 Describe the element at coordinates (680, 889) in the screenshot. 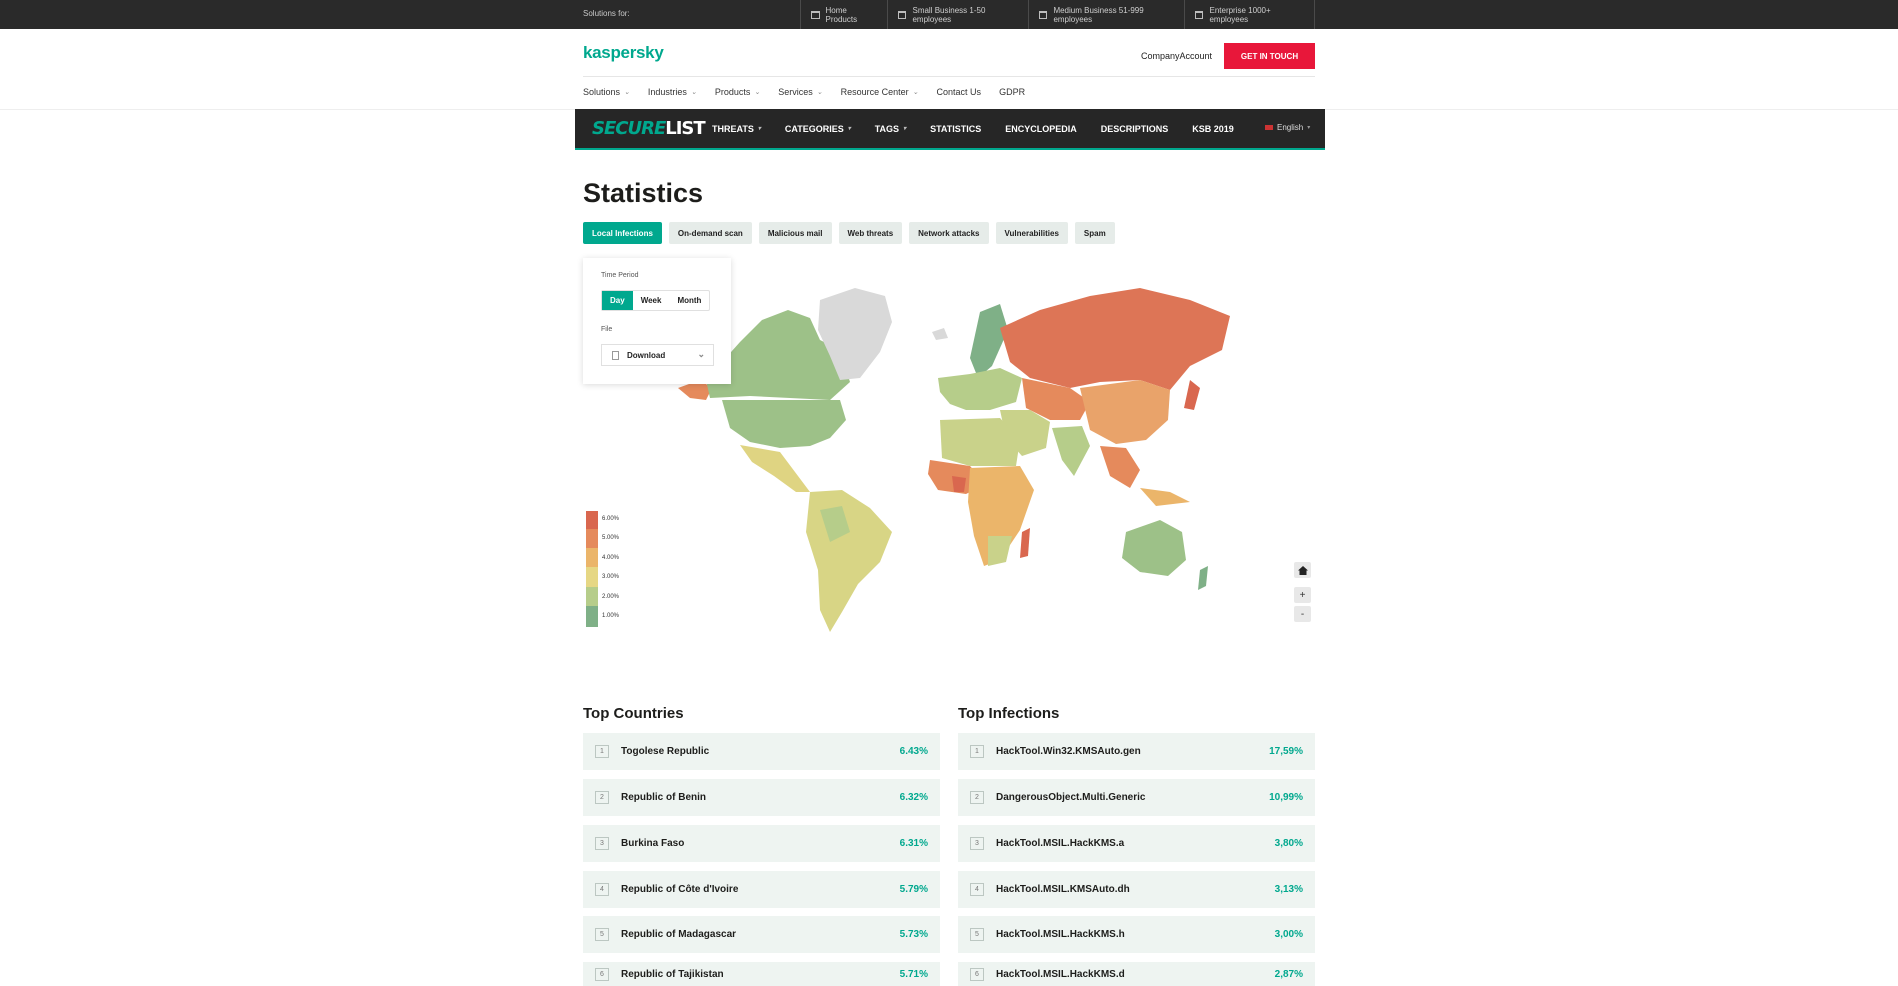

I see `country-name: Republic of Côte d'Ivoire` at that location.